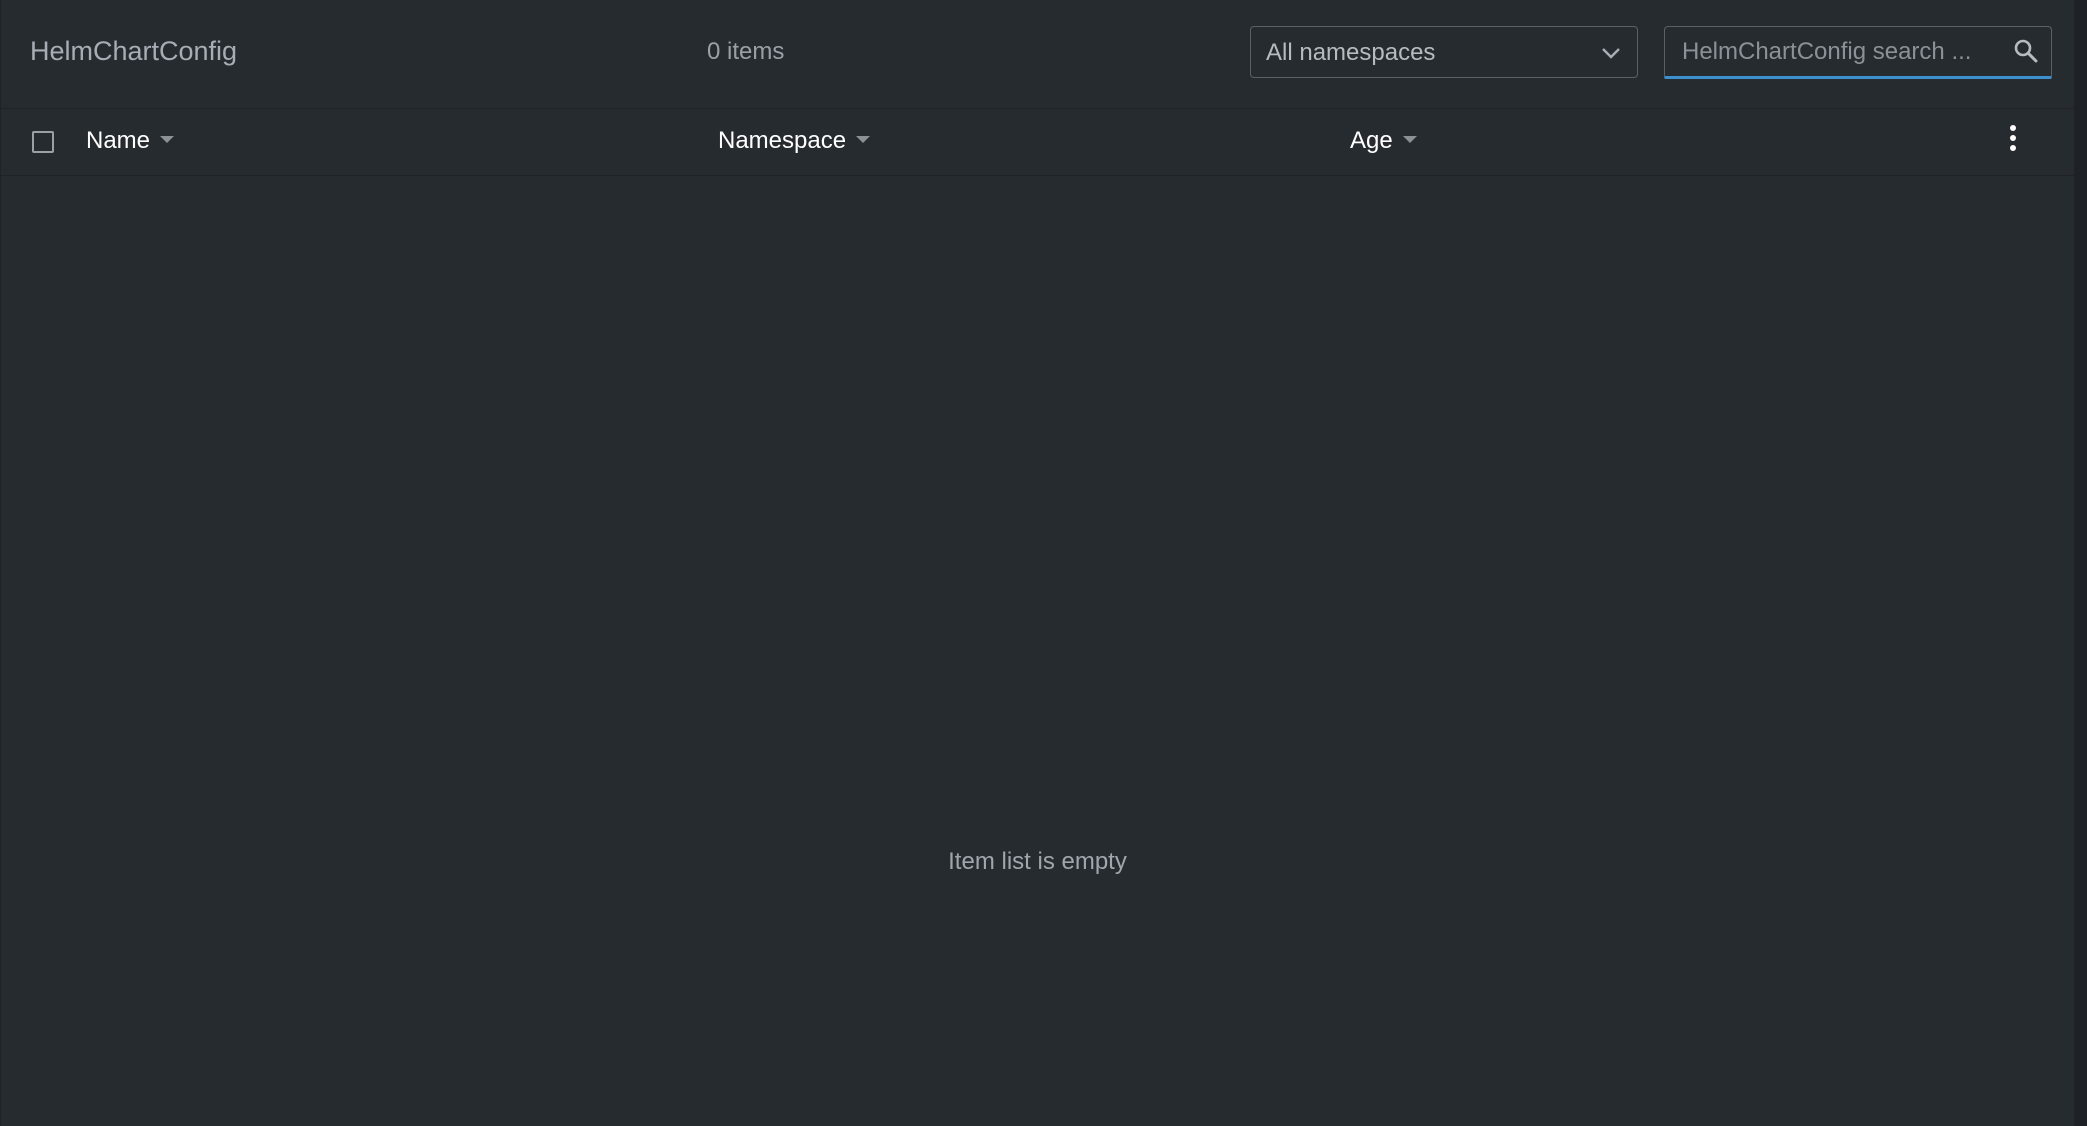 The height and width of the screenshot is (1126, 2087). Describe the element at coordinates (1037, 861) in the screenshot. I see `empty-list-message: Item list is empty` at that location.